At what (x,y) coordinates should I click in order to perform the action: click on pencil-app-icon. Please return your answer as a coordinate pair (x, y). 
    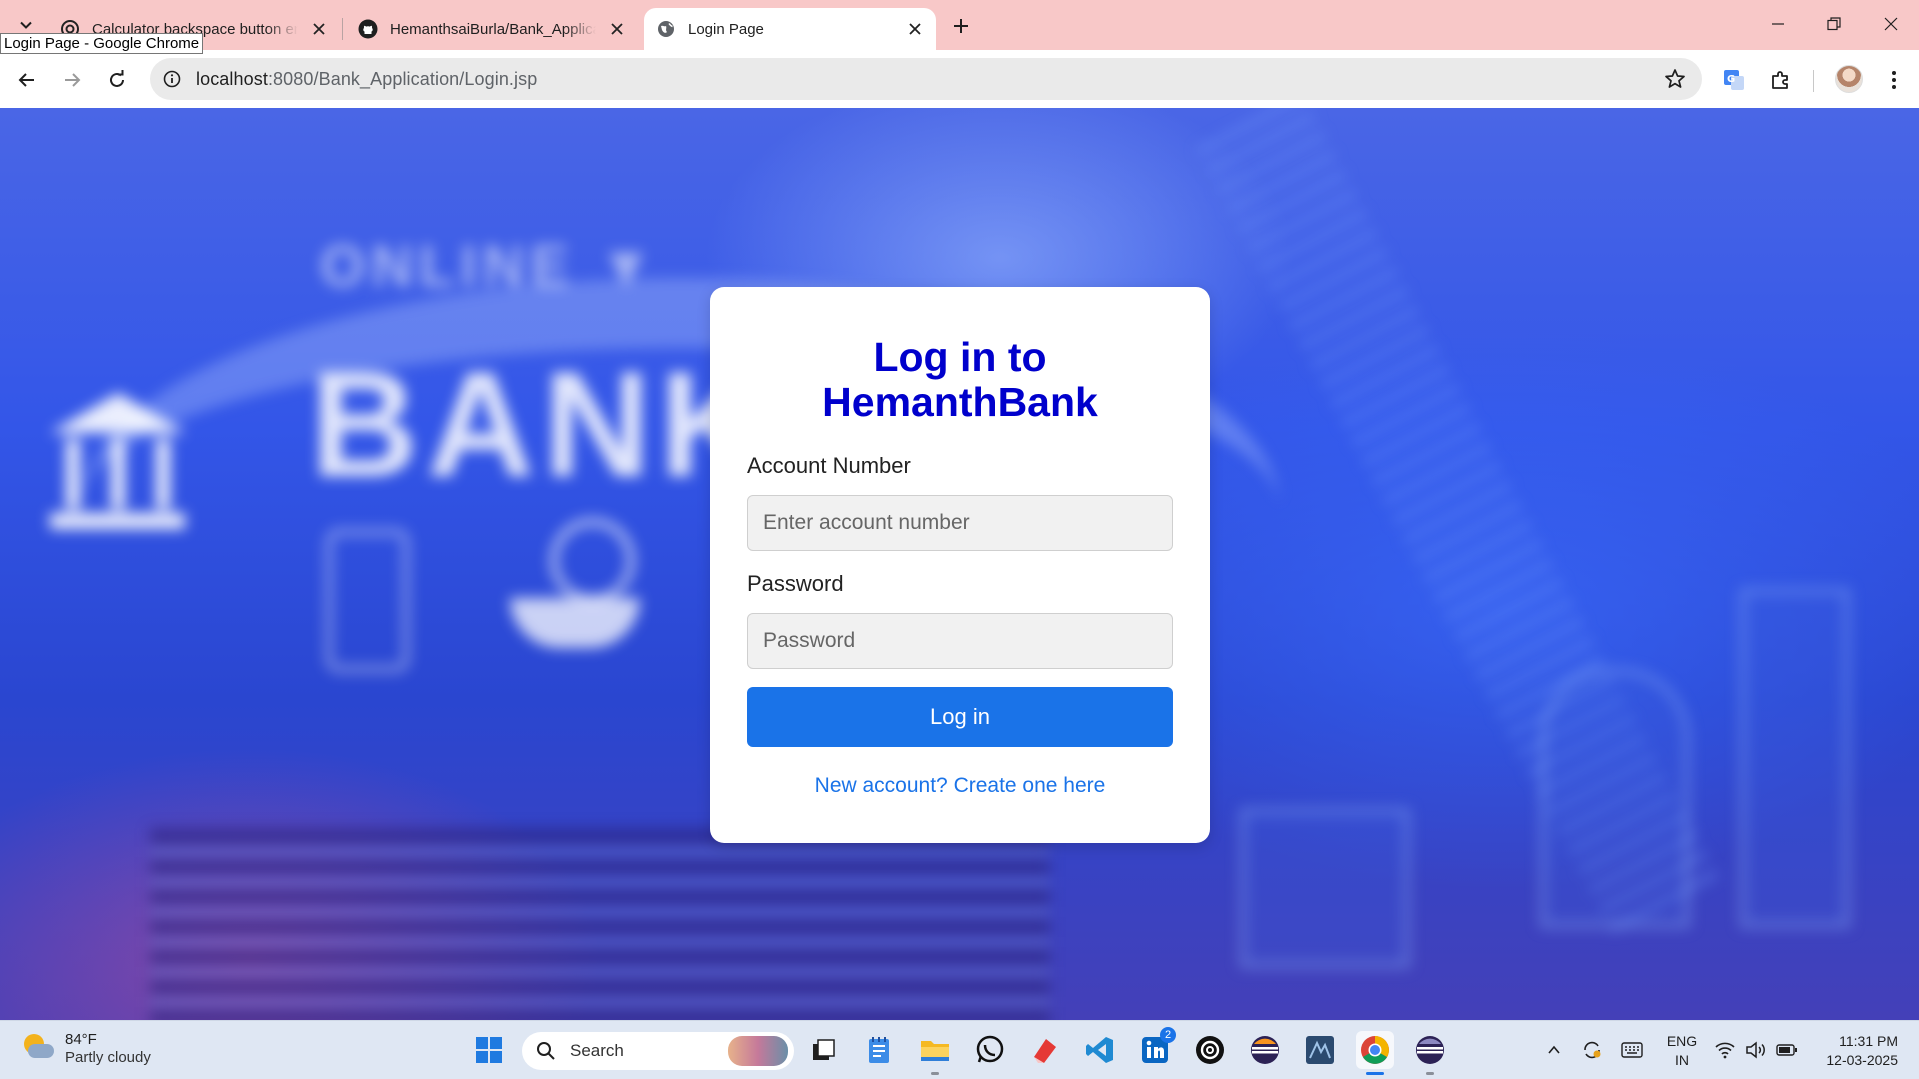
    Looking at the image, I should click on (1045, 1051).